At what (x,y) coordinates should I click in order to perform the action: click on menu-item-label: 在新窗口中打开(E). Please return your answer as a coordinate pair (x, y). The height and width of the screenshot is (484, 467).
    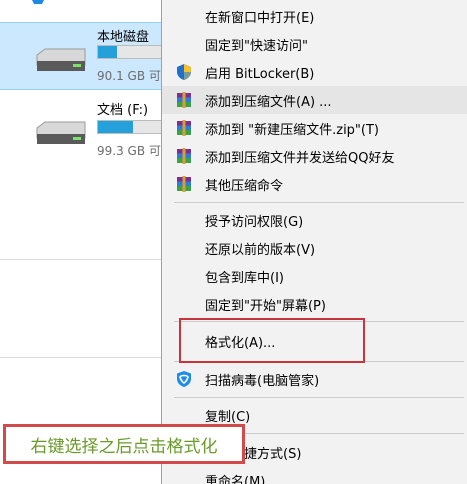
    Looking at the image, I should click on (260, 18).